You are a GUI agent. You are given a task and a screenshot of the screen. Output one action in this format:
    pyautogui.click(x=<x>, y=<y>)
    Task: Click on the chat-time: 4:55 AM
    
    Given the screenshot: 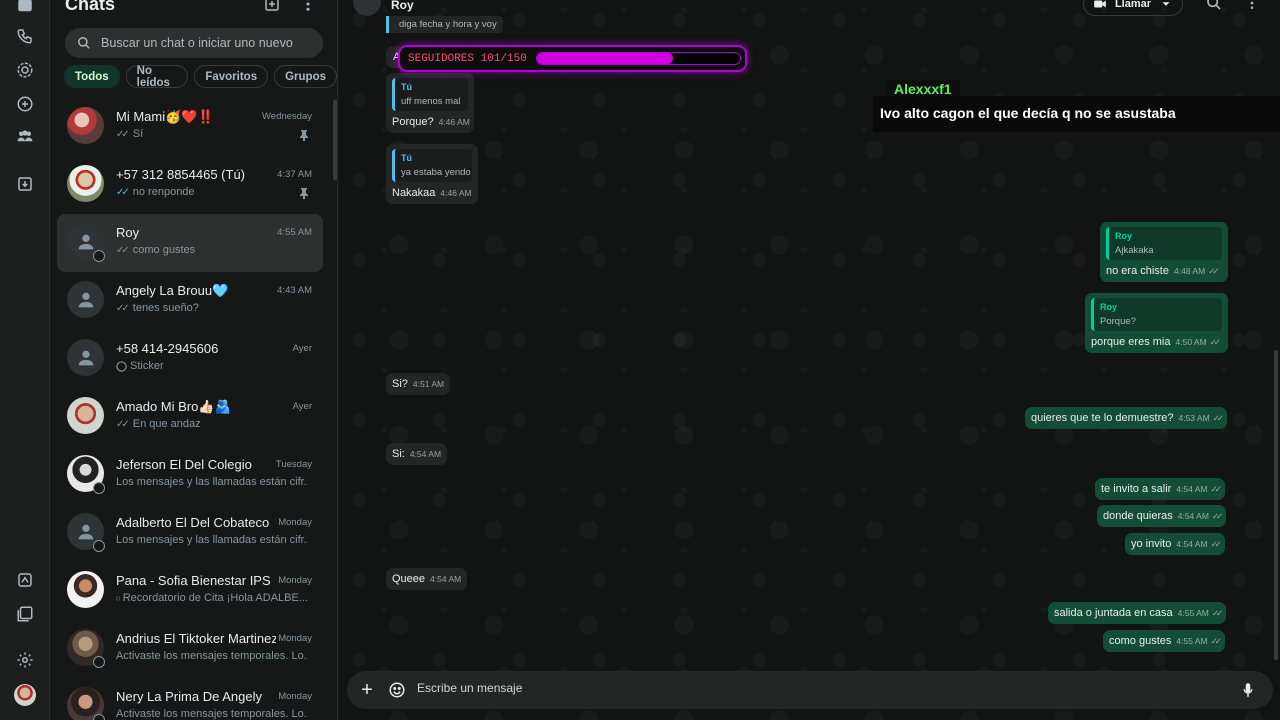 What is the action you would take?
    pyautogui.click(x=294, y=232)
    